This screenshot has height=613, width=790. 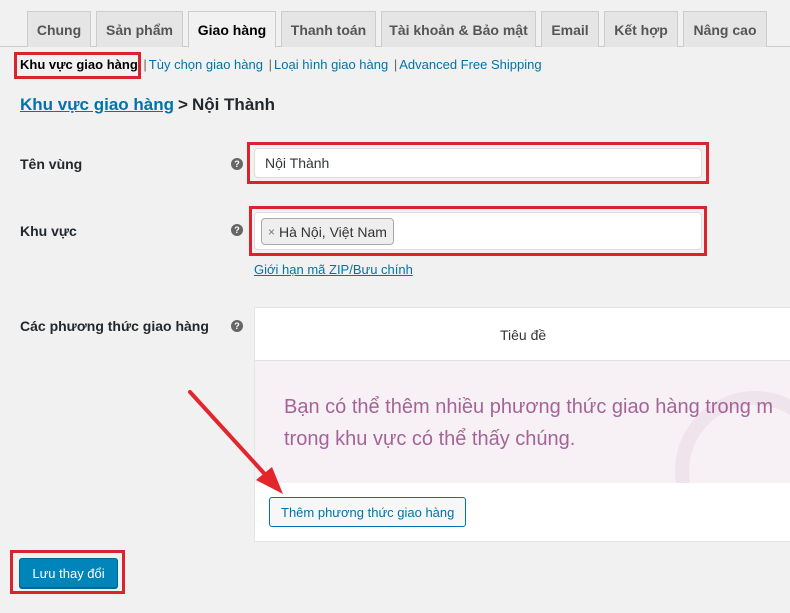 I want to click on tab-payments: Thanh toán, so click(x=328, y=29).